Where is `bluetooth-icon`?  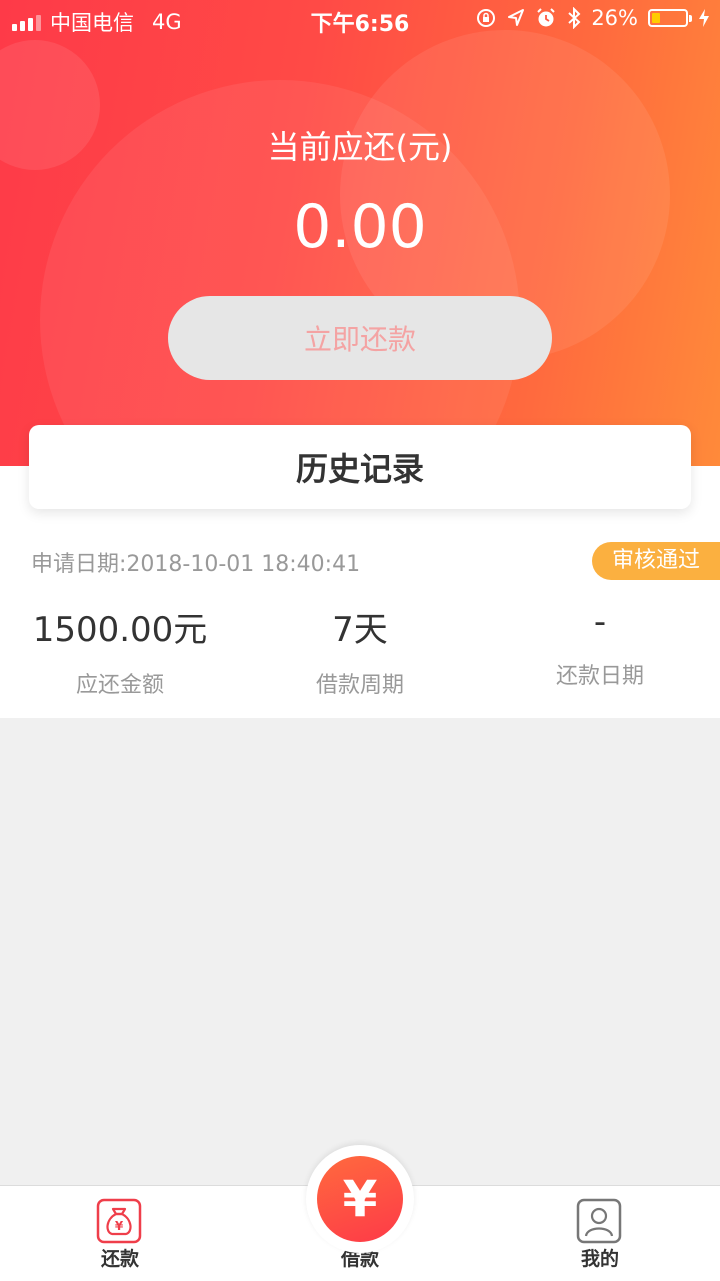 bluetooth-icon is located at coordinates (574, 18).